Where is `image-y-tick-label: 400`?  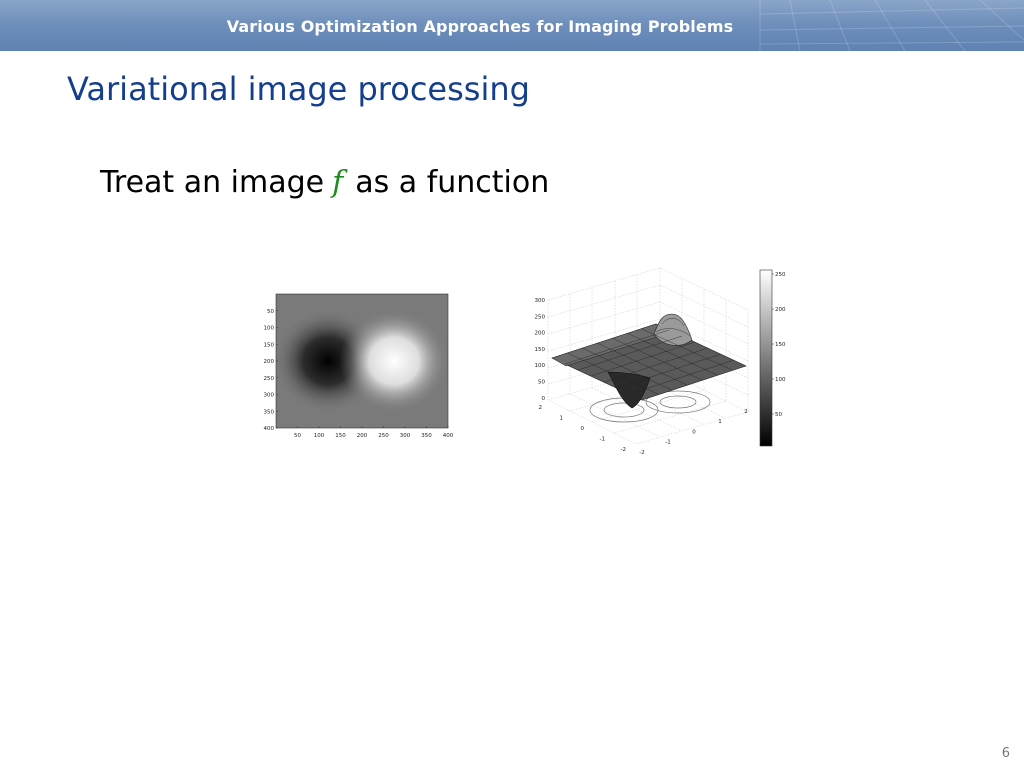
image-y-tick-label: 400 is located at coordinates (269, 429).